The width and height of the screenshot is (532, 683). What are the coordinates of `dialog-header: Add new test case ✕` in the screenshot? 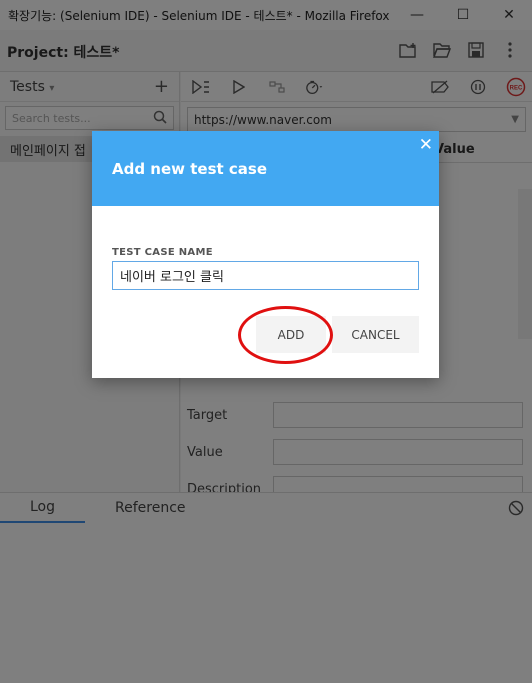 It's located at (265, 168).